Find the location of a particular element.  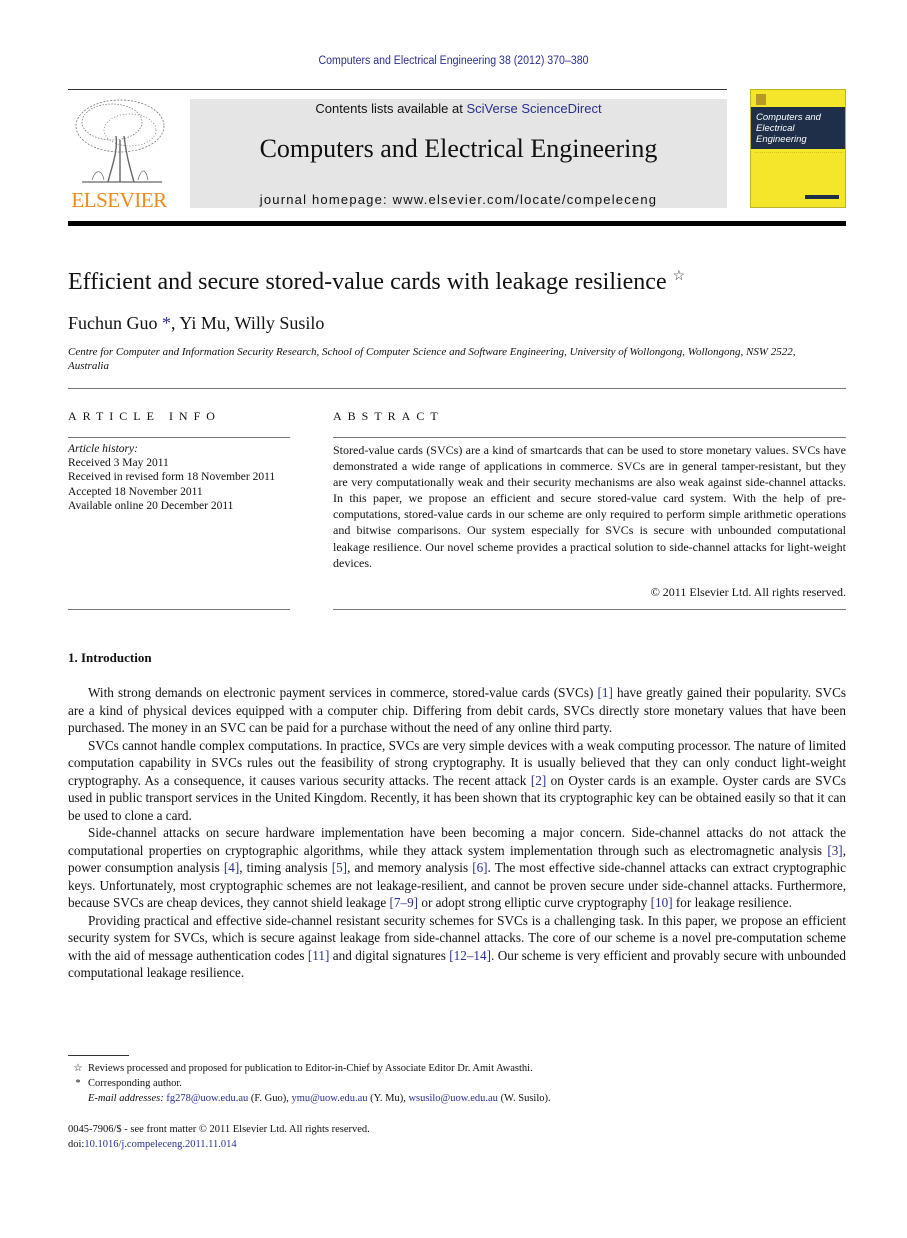

header-thick-rule is located at coordinates (457, 223).